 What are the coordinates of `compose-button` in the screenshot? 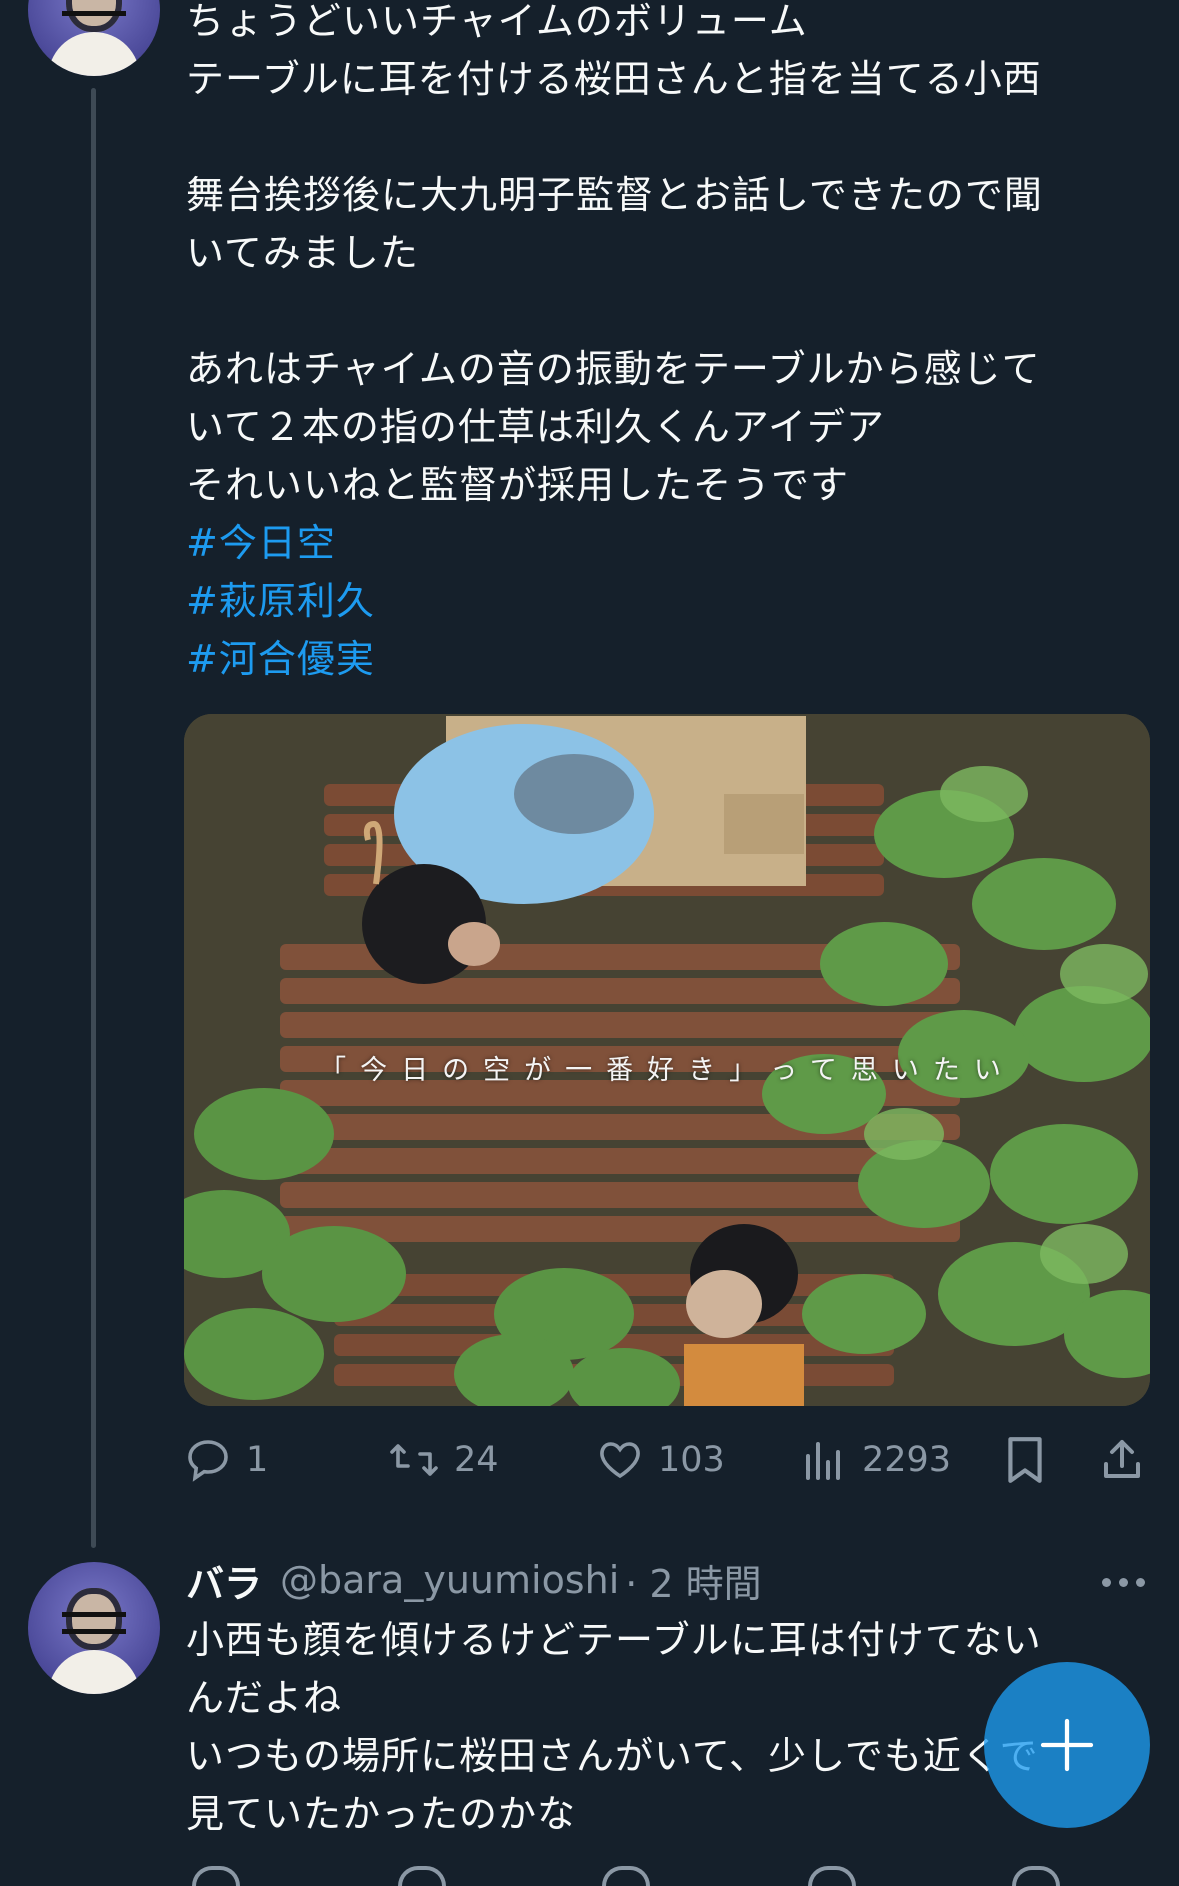 It's located at (1067, 1745).